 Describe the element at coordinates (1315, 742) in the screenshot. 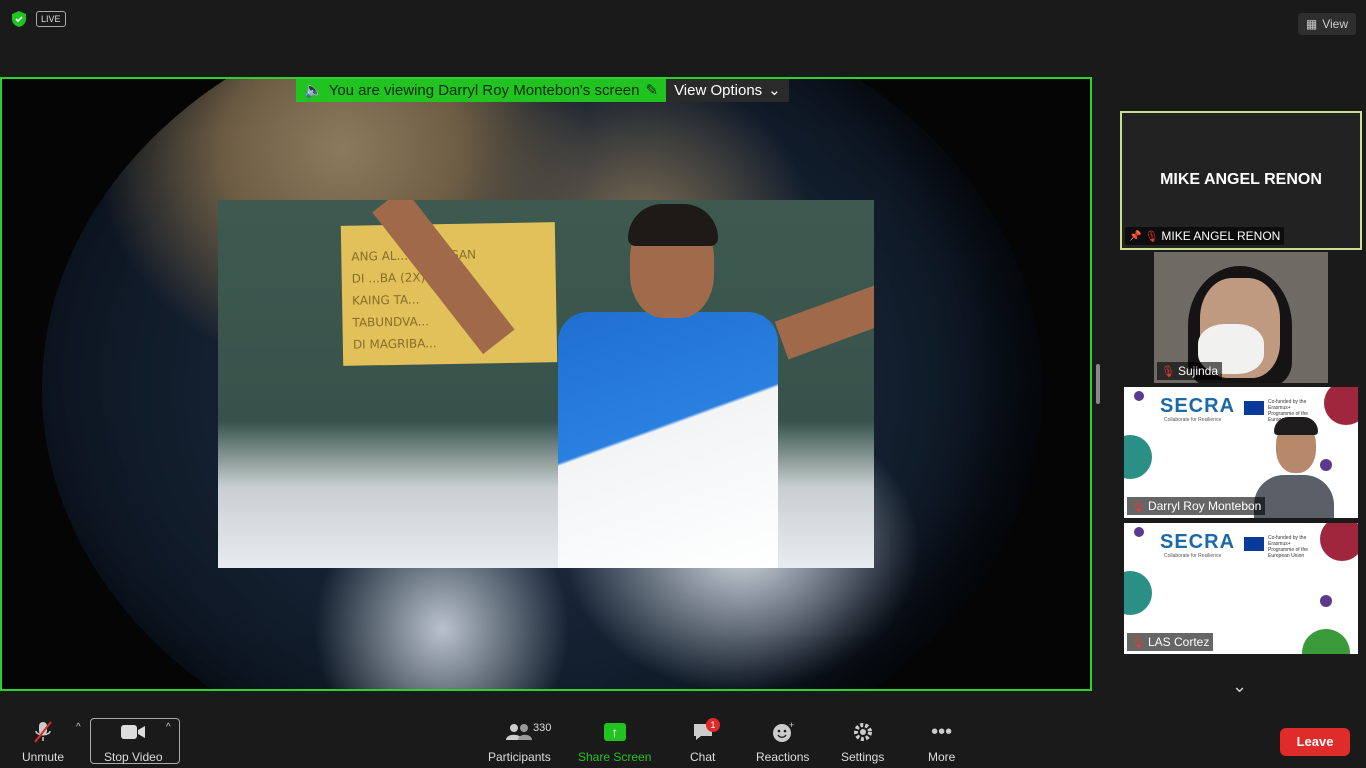

I see `leave-button: Leave` at that location.